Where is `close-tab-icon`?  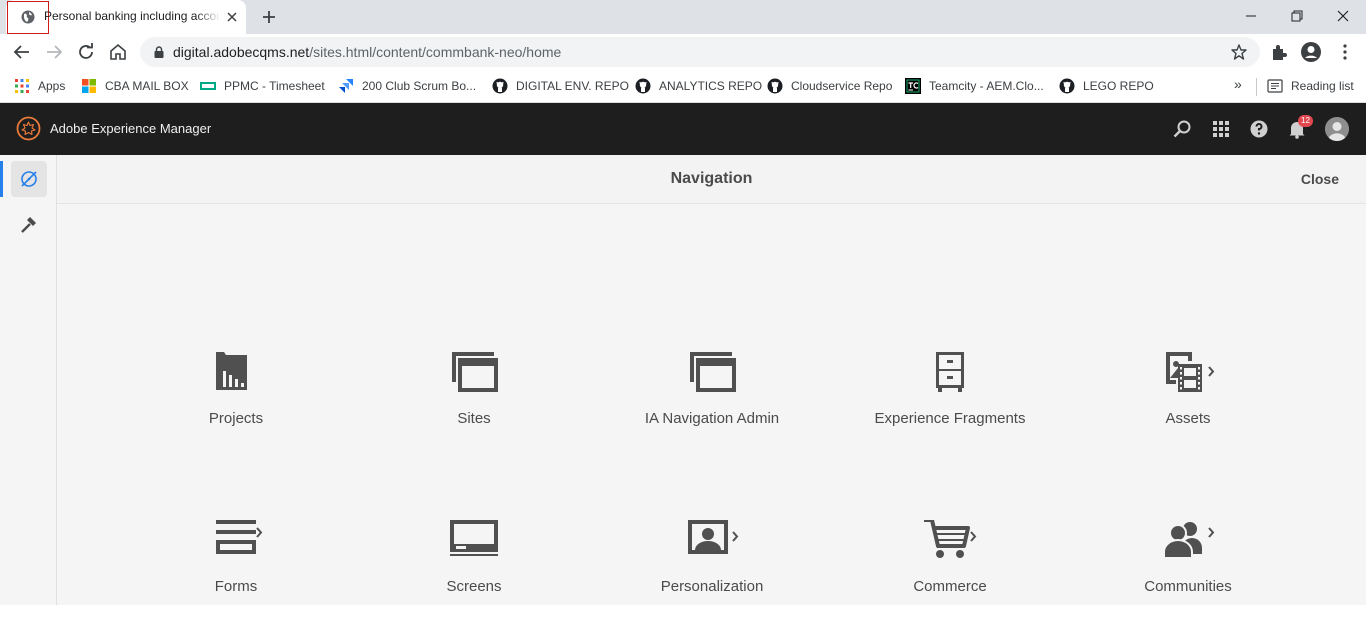
close-tab-icon is located at coordinates (232, 17).